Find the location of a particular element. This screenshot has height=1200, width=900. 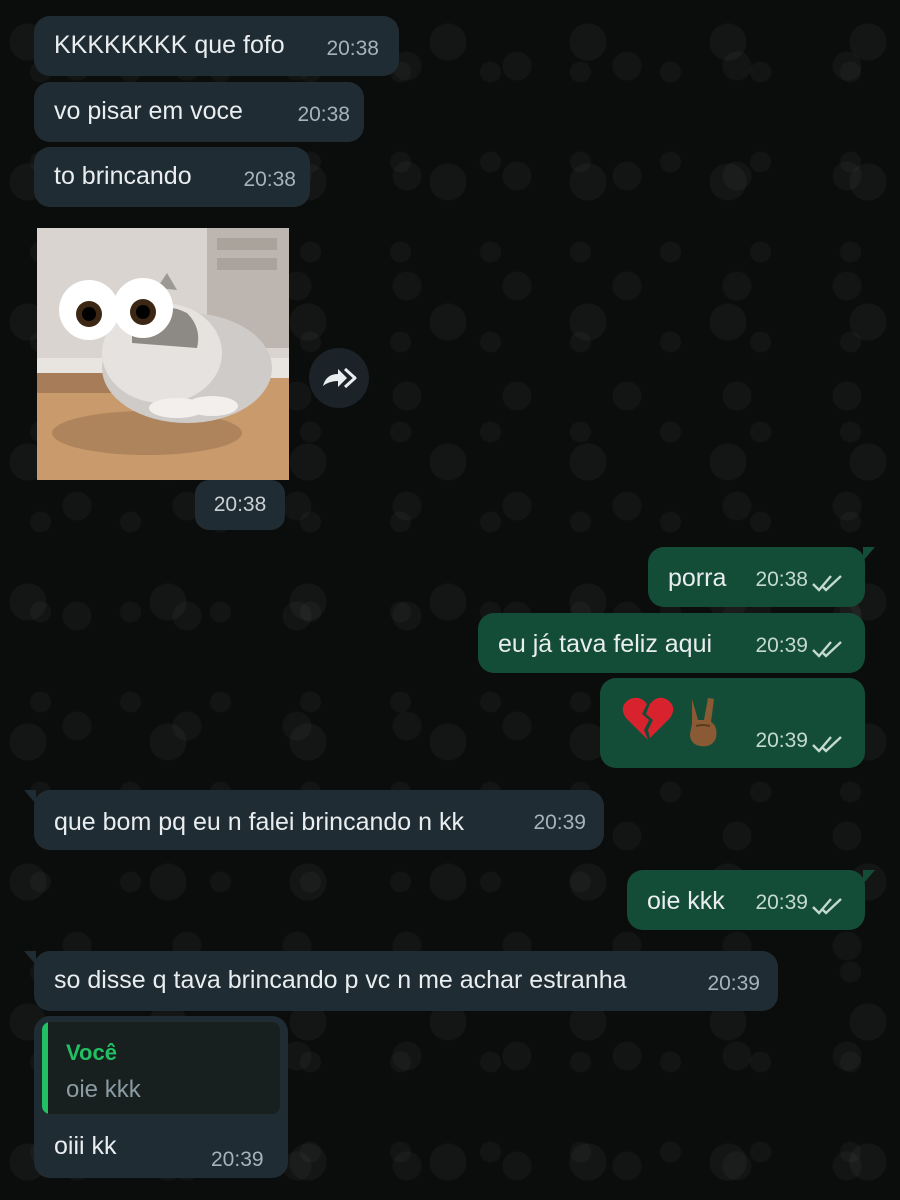

broken-heart-icon is located at coordinates (648, 718).